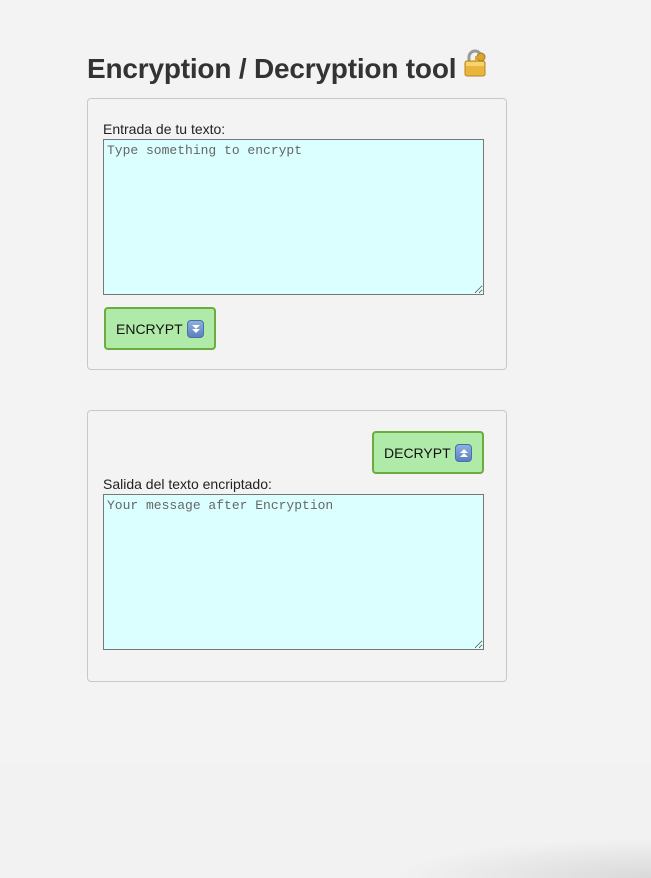 The width and height of the screenshot is (651, 878). What do you see at coordinates (463, 452) in the screenshot?
I see `double-up-arrow-icon` at bounding box center [463, 452].